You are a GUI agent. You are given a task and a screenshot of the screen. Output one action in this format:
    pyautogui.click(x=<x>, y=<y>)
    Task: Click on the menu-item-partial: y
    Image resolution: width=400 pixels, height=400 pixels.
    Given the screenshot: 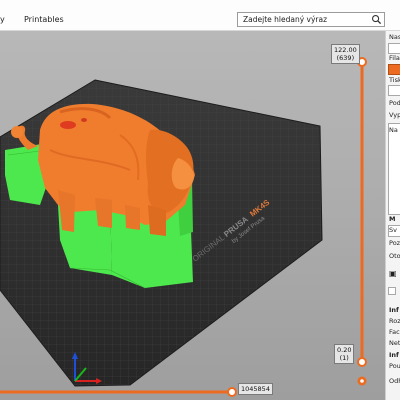 What is the action you would take?
    pyautogui.click(x=2, y=19)
    